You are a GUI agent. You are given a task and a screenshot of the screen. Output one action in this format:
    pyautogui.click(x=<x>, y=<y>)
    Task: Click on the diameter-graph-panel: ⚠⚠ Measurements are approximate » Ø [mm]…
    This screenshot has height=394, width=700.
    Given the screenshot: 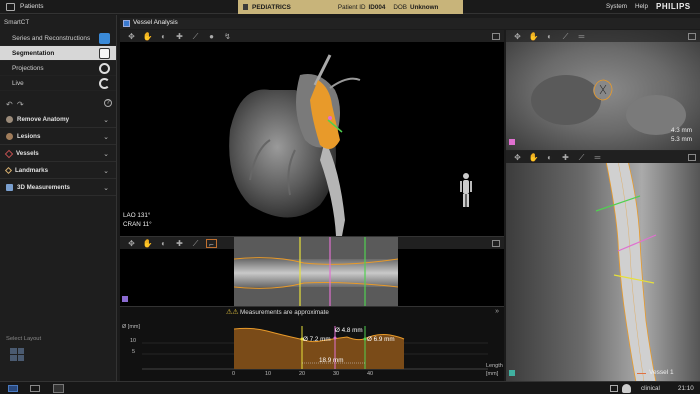 What is the action you would take?
    pyautogui.click(x=312, y=343)
    